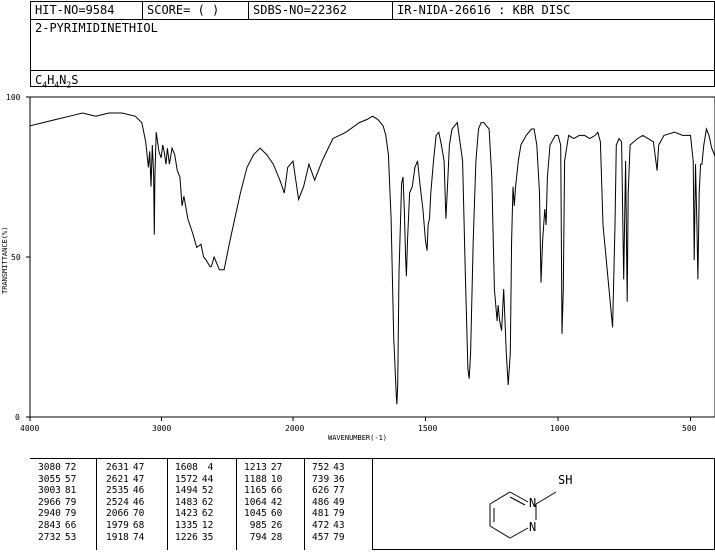  Describe the element at coordinates (255, 491) in the screenshot. I see `peak-wavenumber: 1165` at that location.